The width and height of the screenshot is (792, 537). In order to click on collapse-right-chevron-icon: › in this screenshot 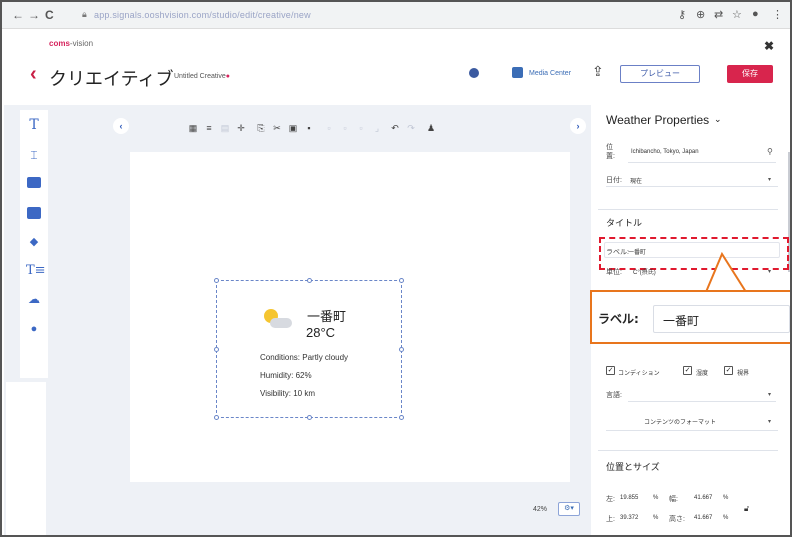, I will do `click(578, 126)`.